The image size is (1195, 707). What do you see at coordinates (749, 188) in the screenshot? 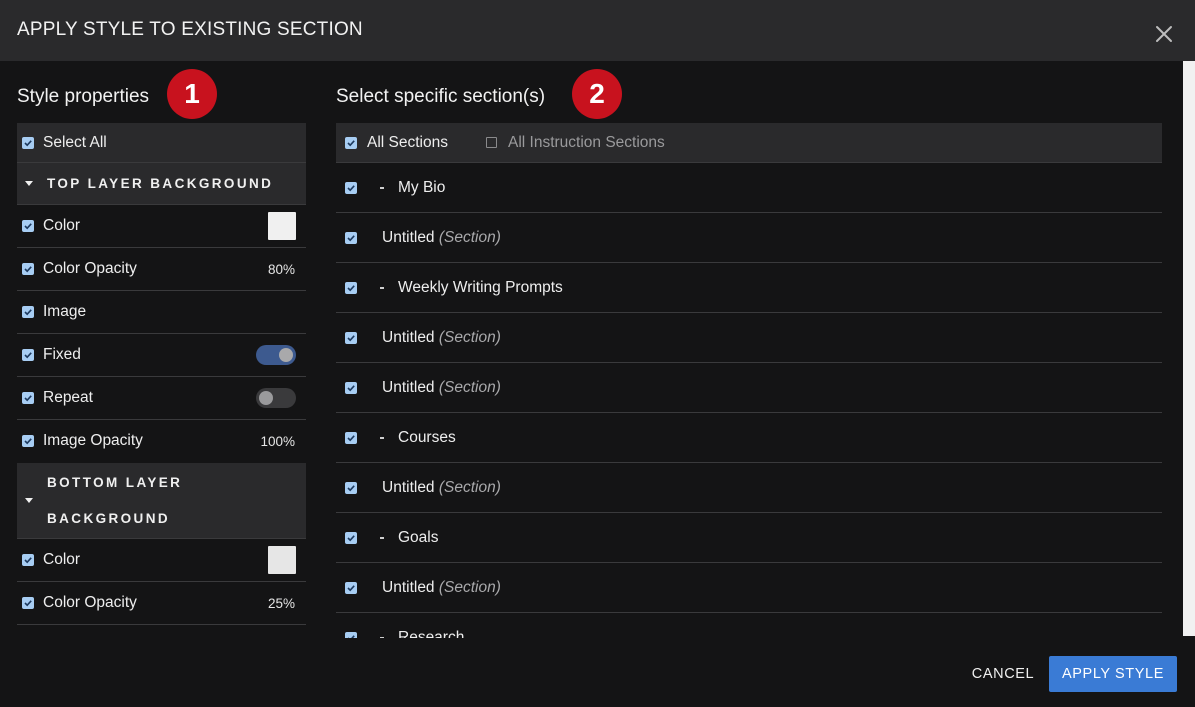
I see `section-row: My Bio` at bounding box center [749, 188].